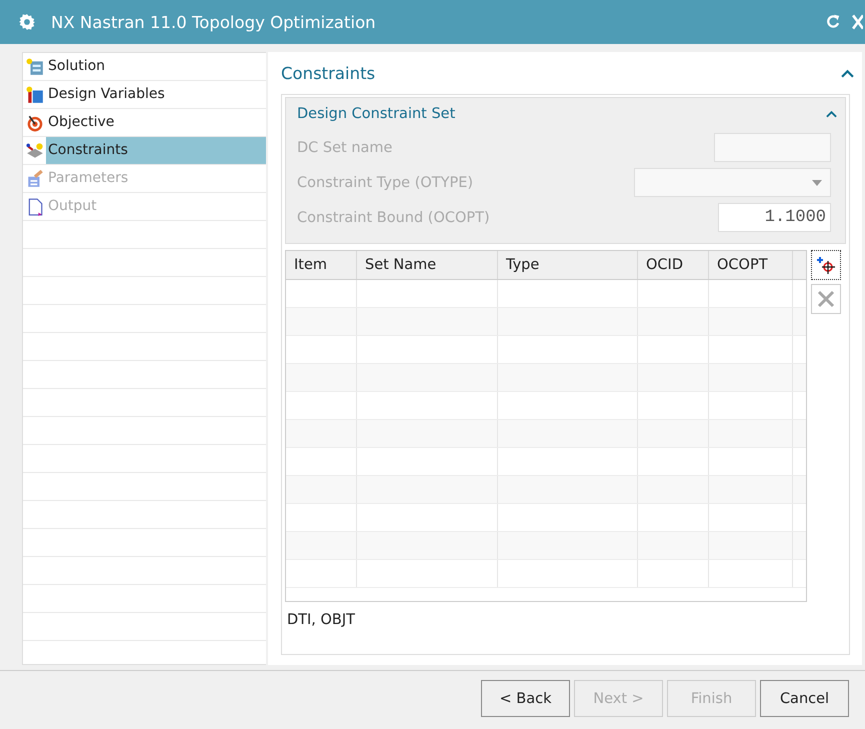 The image size is (865, 729). What do you see at coordinates (376, 114) in the screenshot?
I see `group-title: Design Constraint Set` at bounding box center [376, 114].